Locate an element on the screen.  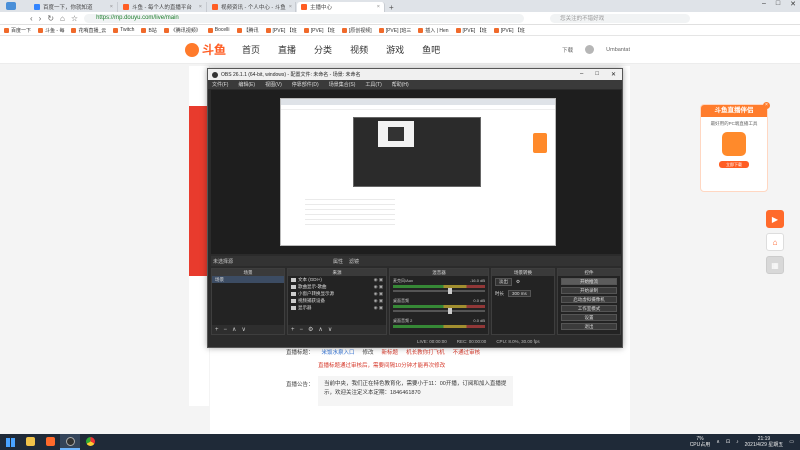
promo-download-button: 立即下载 is located at coordinates (734, 164).